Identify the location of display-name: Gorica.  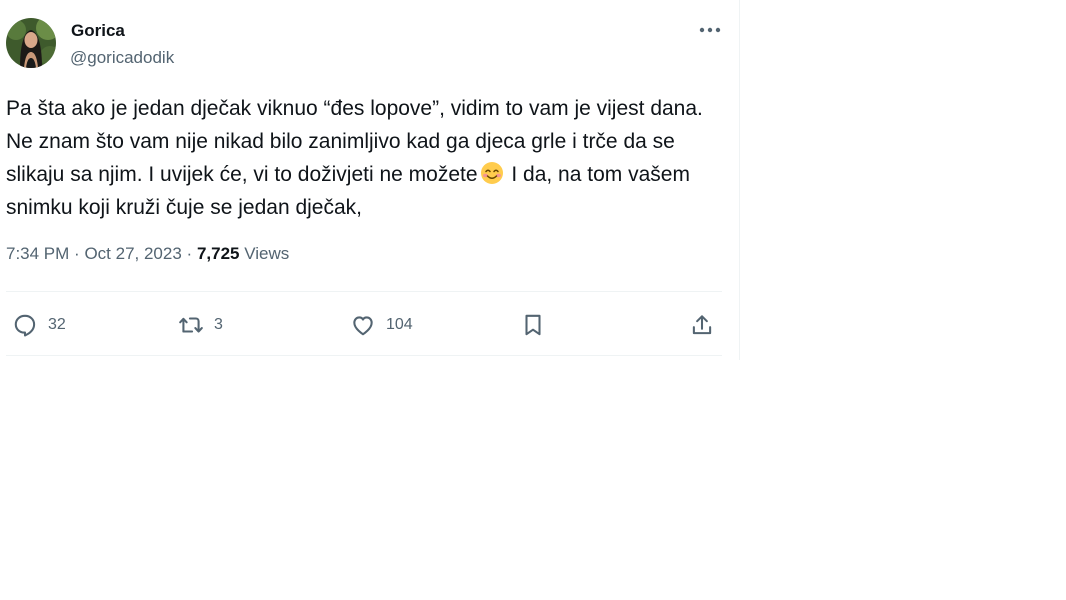
(98, 31).